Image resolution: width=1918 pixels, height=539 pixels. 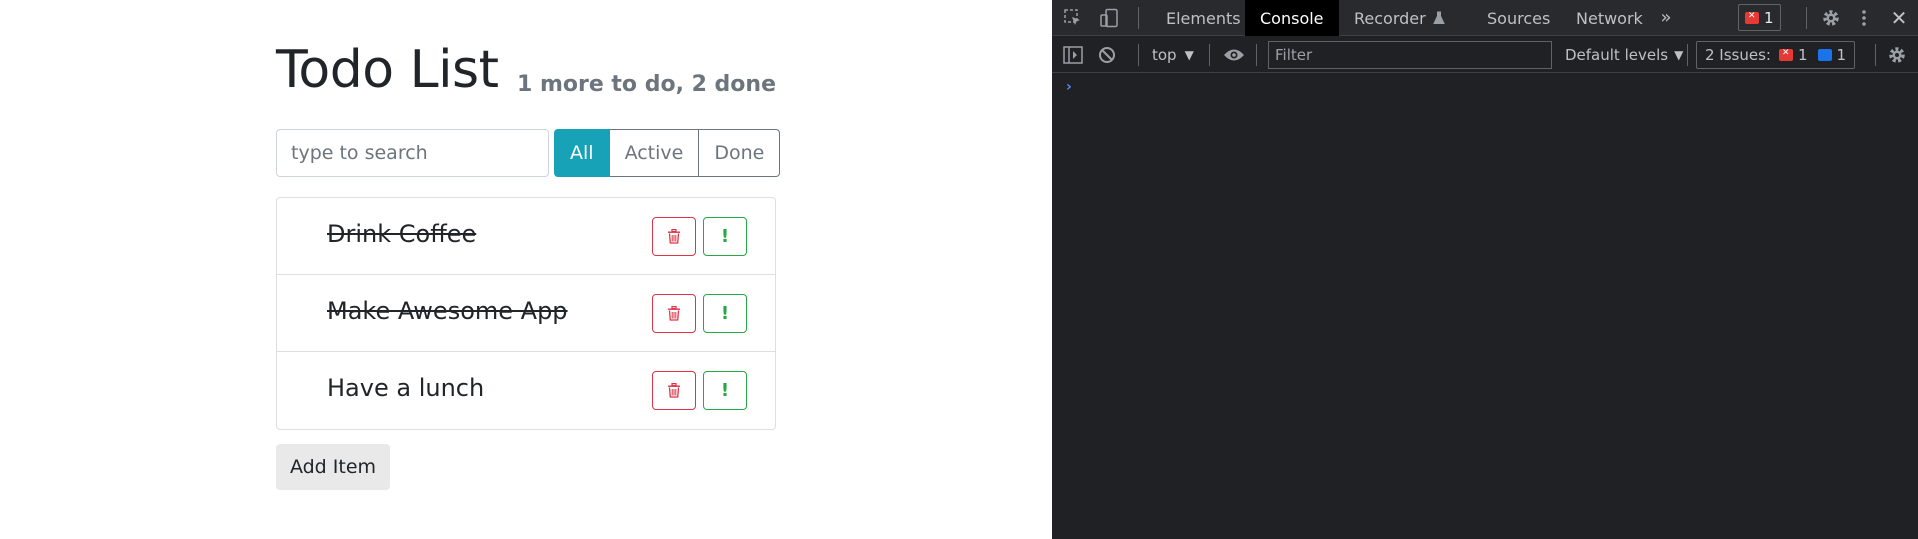 I want to click on context-selector: top ▼, so click(x=1173, y=55).